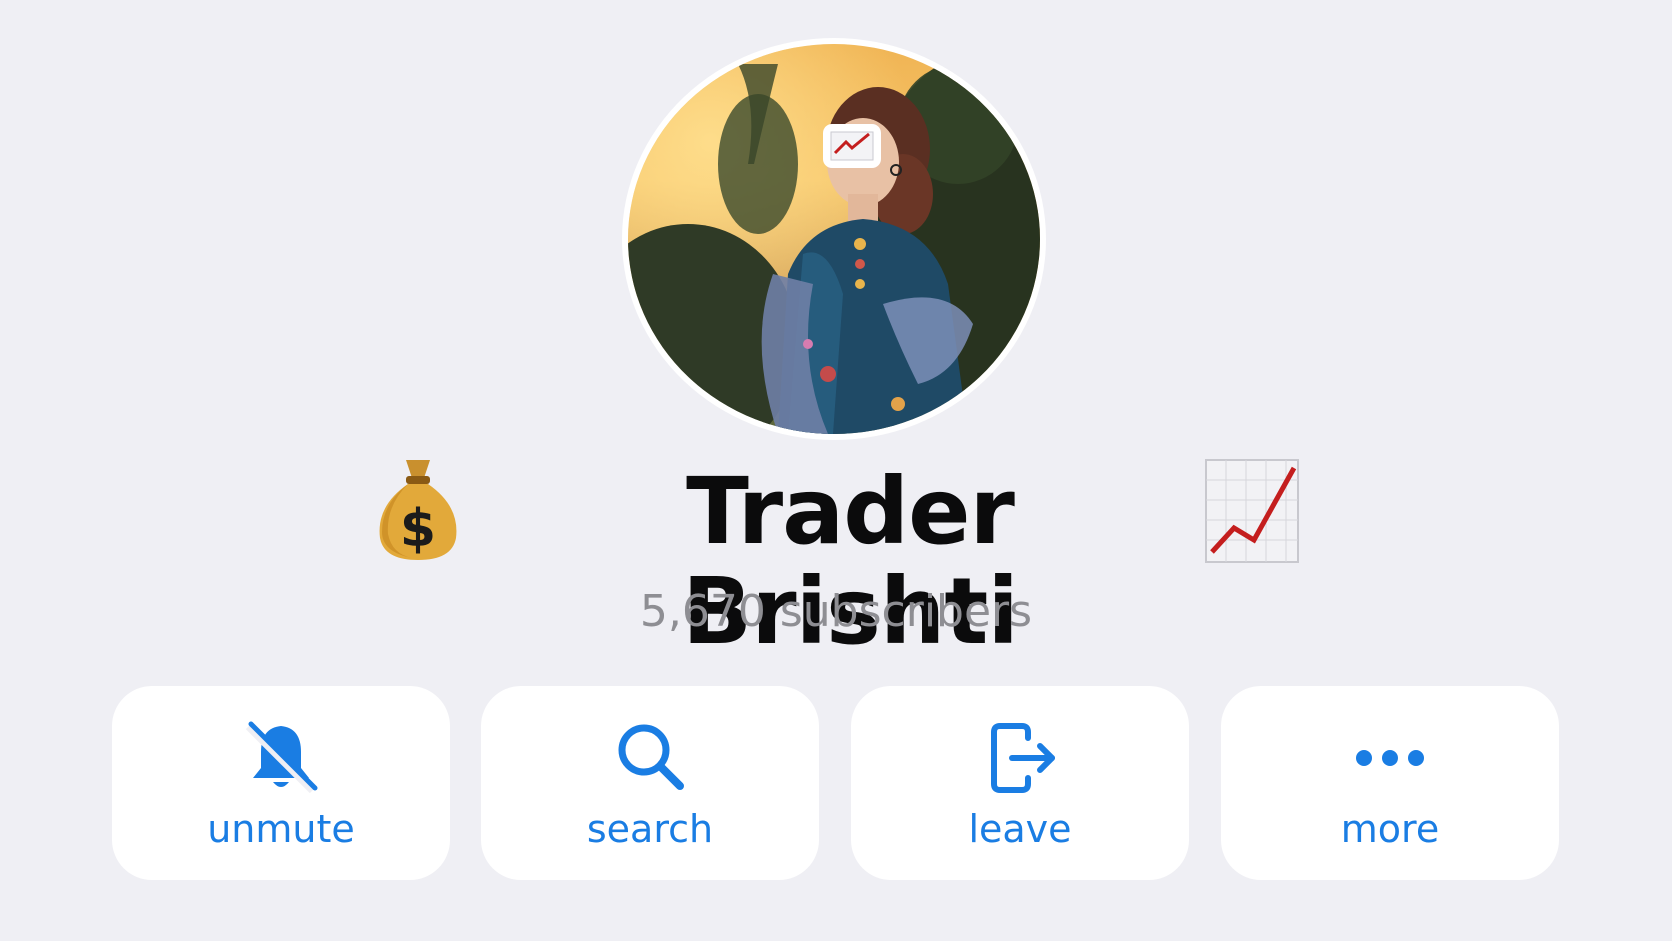  What do you see at coordinates (1020, 829) in the screenshot?
I see `leave-label: leave` at bounding box center [1020, 829].